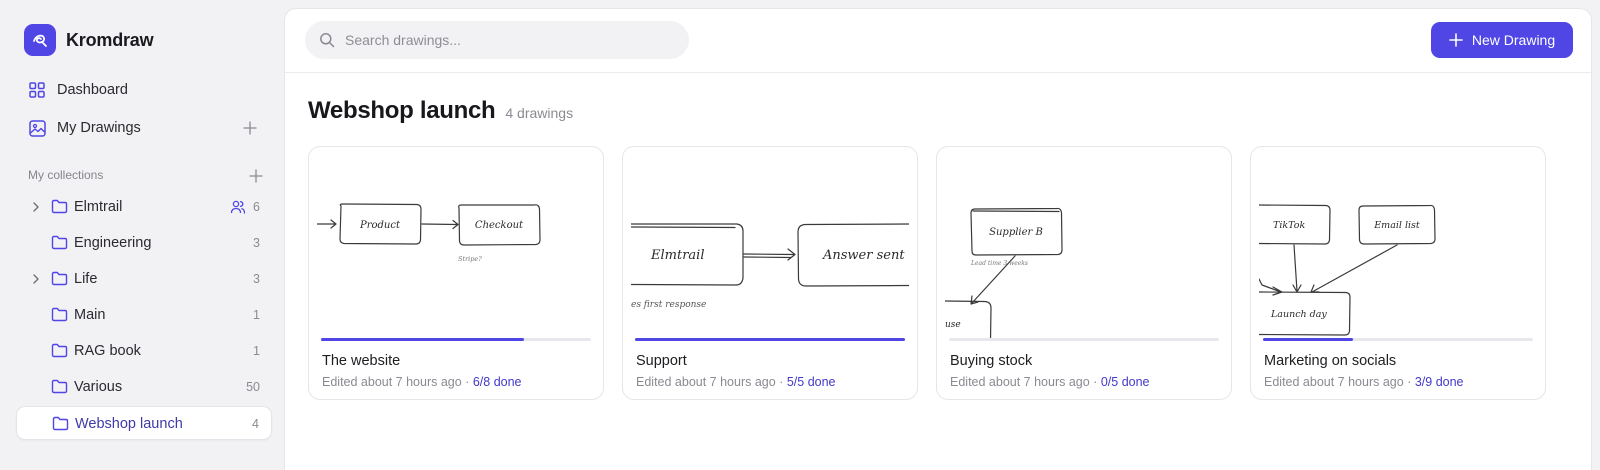 The height and width of the screenshot is (470, 1600). What do you see at coordinates (456, 247) in the screenshot?
I see `drawing-thumbnail: Product Checkout Stripe?` at bounding box center [456, 247].